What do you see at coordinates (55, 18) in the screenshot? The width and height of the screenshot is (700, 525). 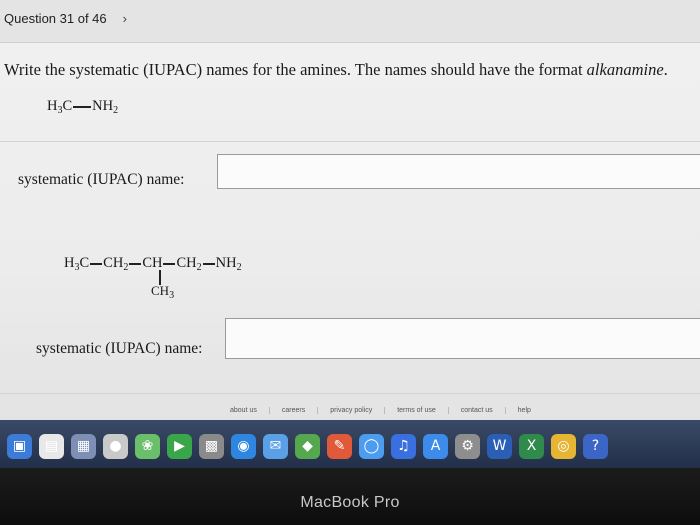 I see `question-counter: Question 31 of 46` at bounding box center [55, 18].